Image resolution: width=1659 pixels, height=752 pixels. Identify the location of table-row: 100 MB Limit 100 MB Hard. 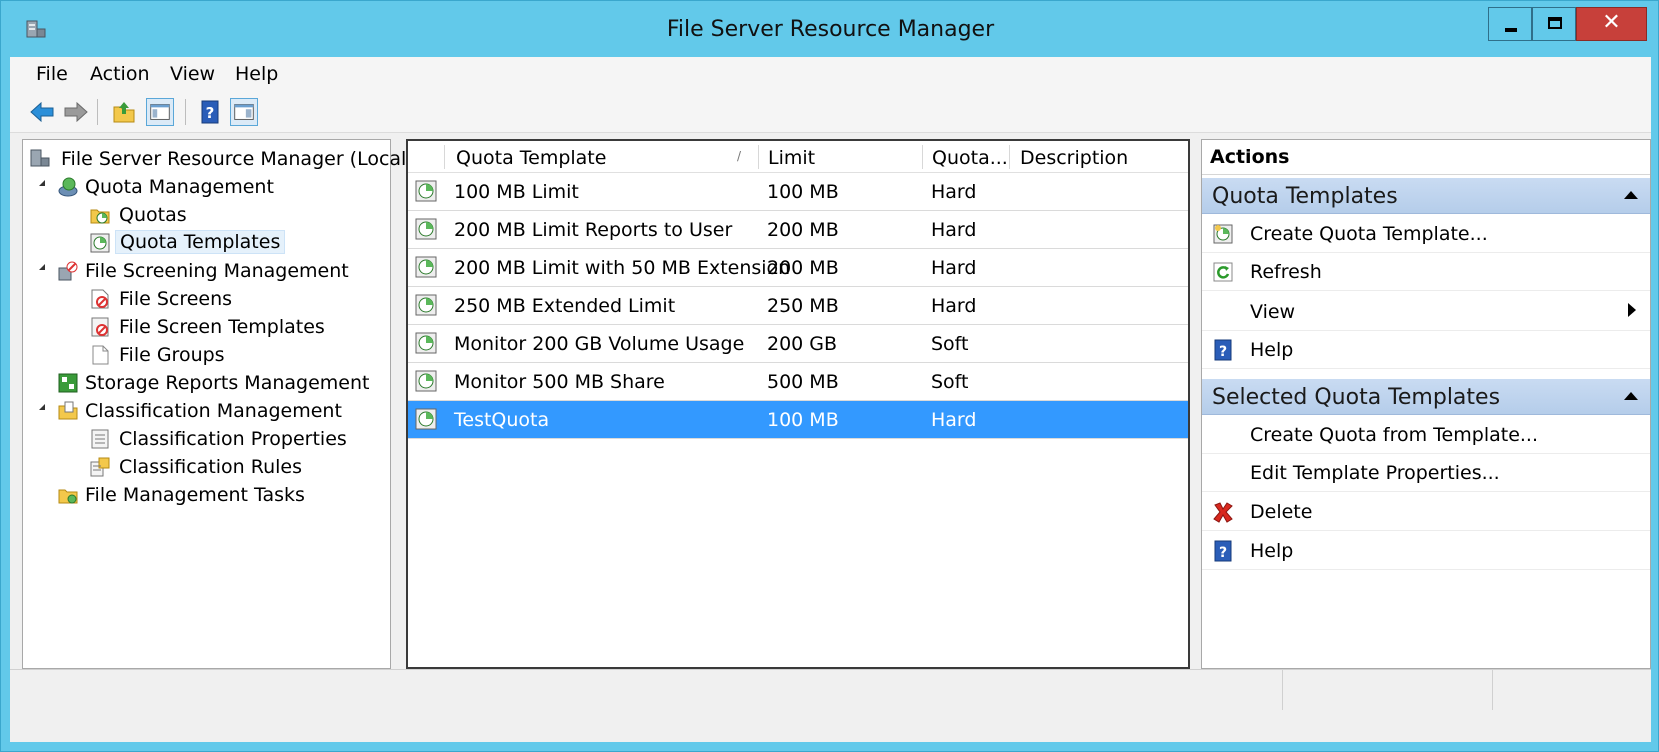
(798, 192).